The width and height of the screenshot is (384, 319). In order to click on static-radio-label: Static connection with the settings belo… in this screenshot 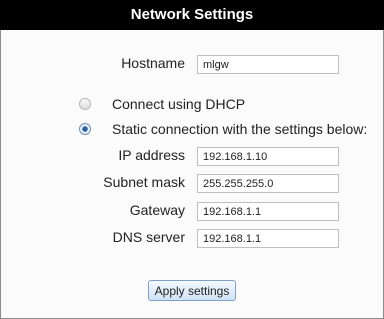, I will do `click(239, 129)`.